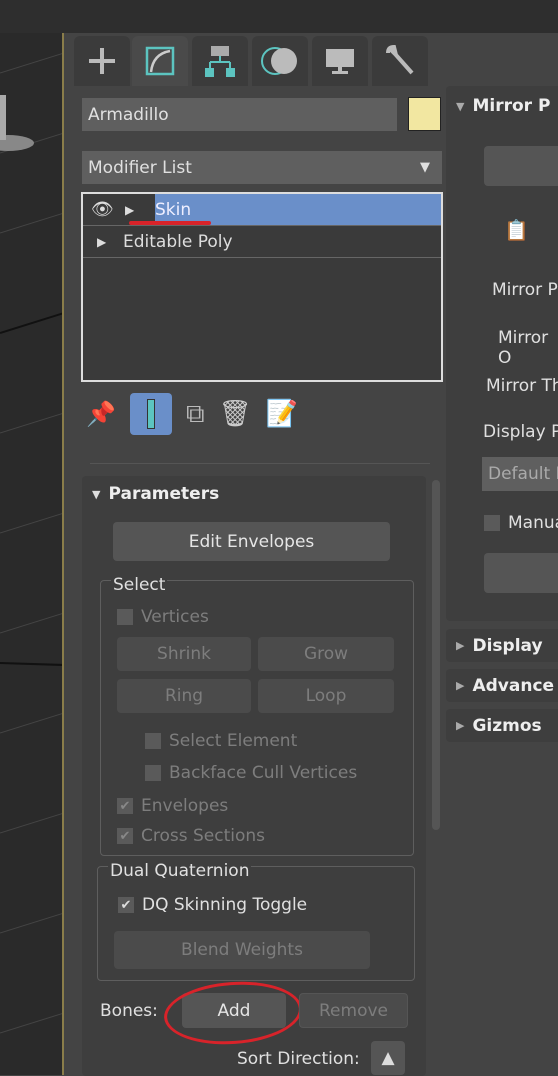 This screenshot has height=1076, width=558. I want to click on dq-skinning-label: DQ Skinning Toggle, so click(225, 905).